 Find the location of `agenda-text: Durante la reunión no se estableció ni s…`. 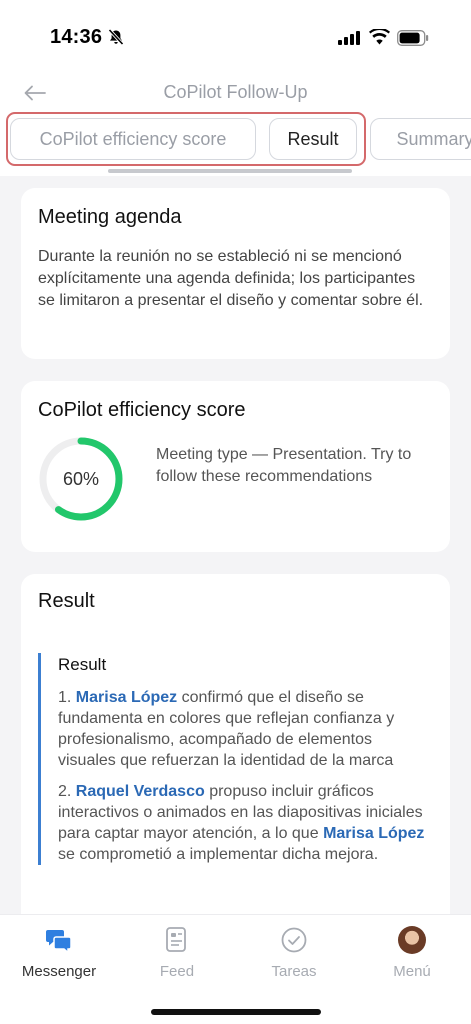

agenda-text: Durante la reunión no se estableció ni s… is located at coordinates (231, 278).